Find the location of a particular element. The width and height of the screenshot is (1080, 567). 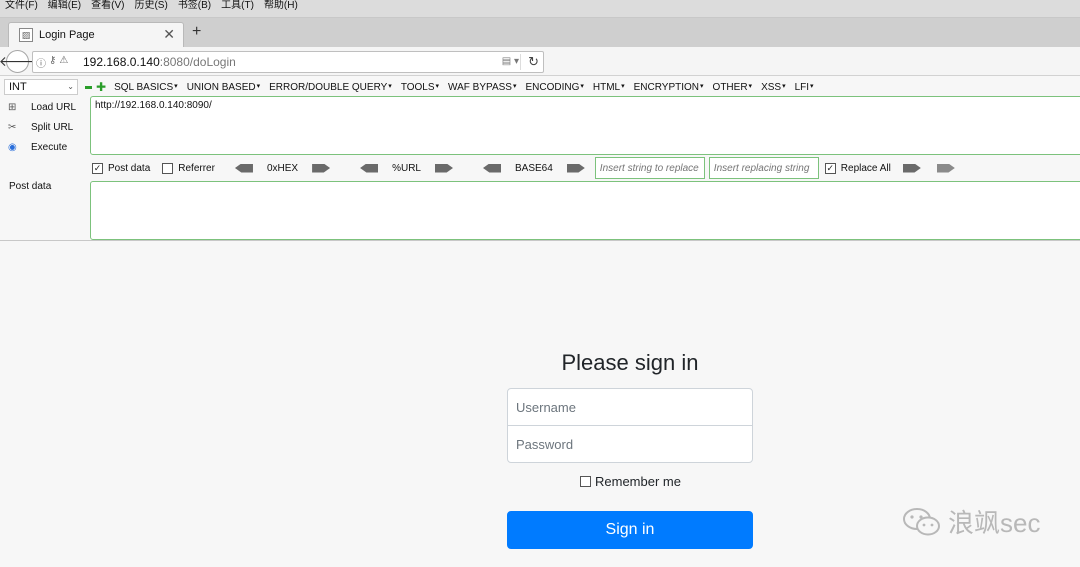

execute-play-icon: ◉ is located at coordinates (12, 147).